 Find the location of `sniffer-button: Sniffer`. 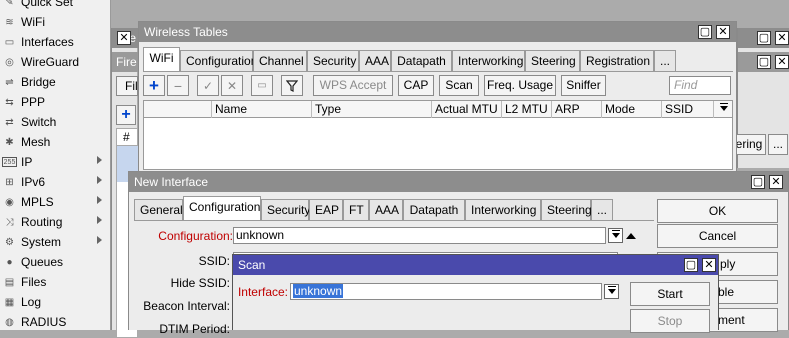

sniffer-button: Sniffer is located at coordinates (583, 85).